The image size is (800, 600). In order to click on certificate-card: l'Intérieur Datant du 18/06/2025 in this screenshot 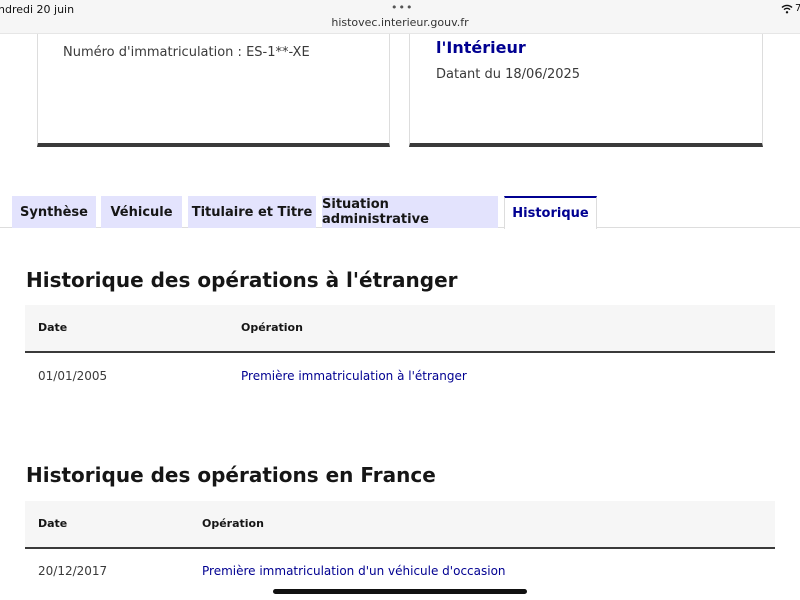, I will do `click(586, 90)`.